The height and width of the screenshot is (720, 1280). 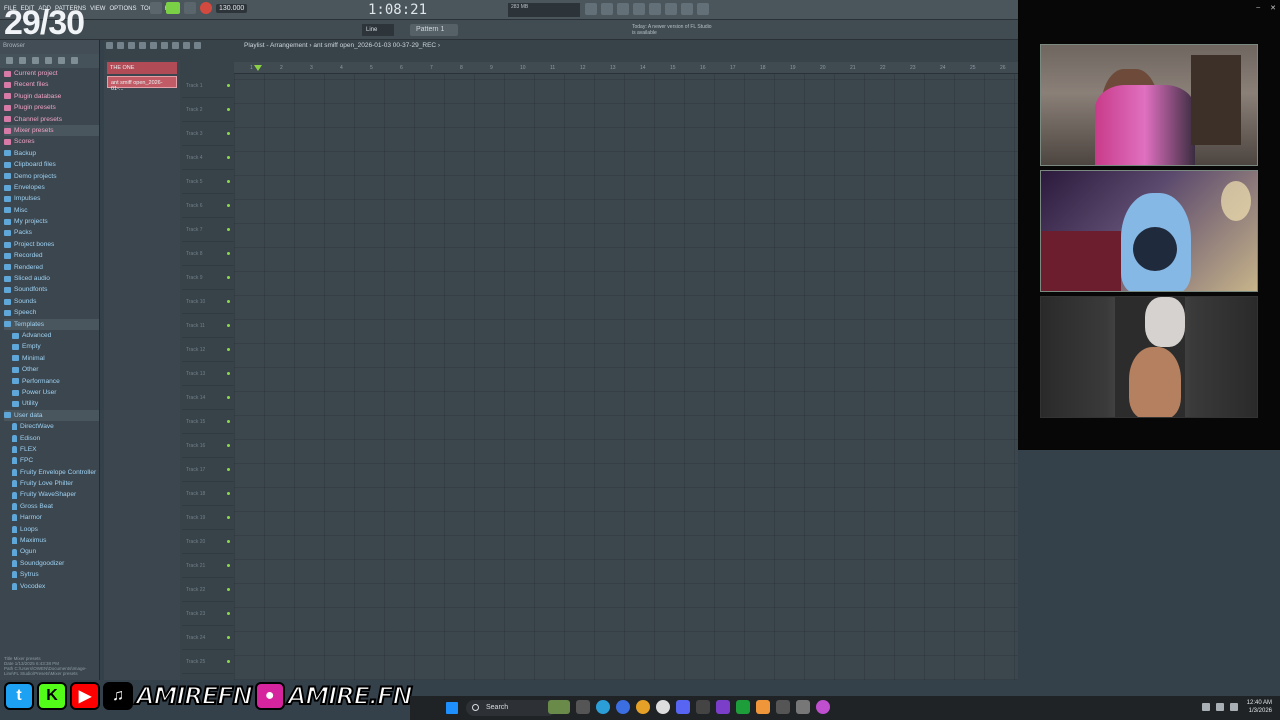 I want to click on plugin-item: Maximus, so click(x=51, y=540).